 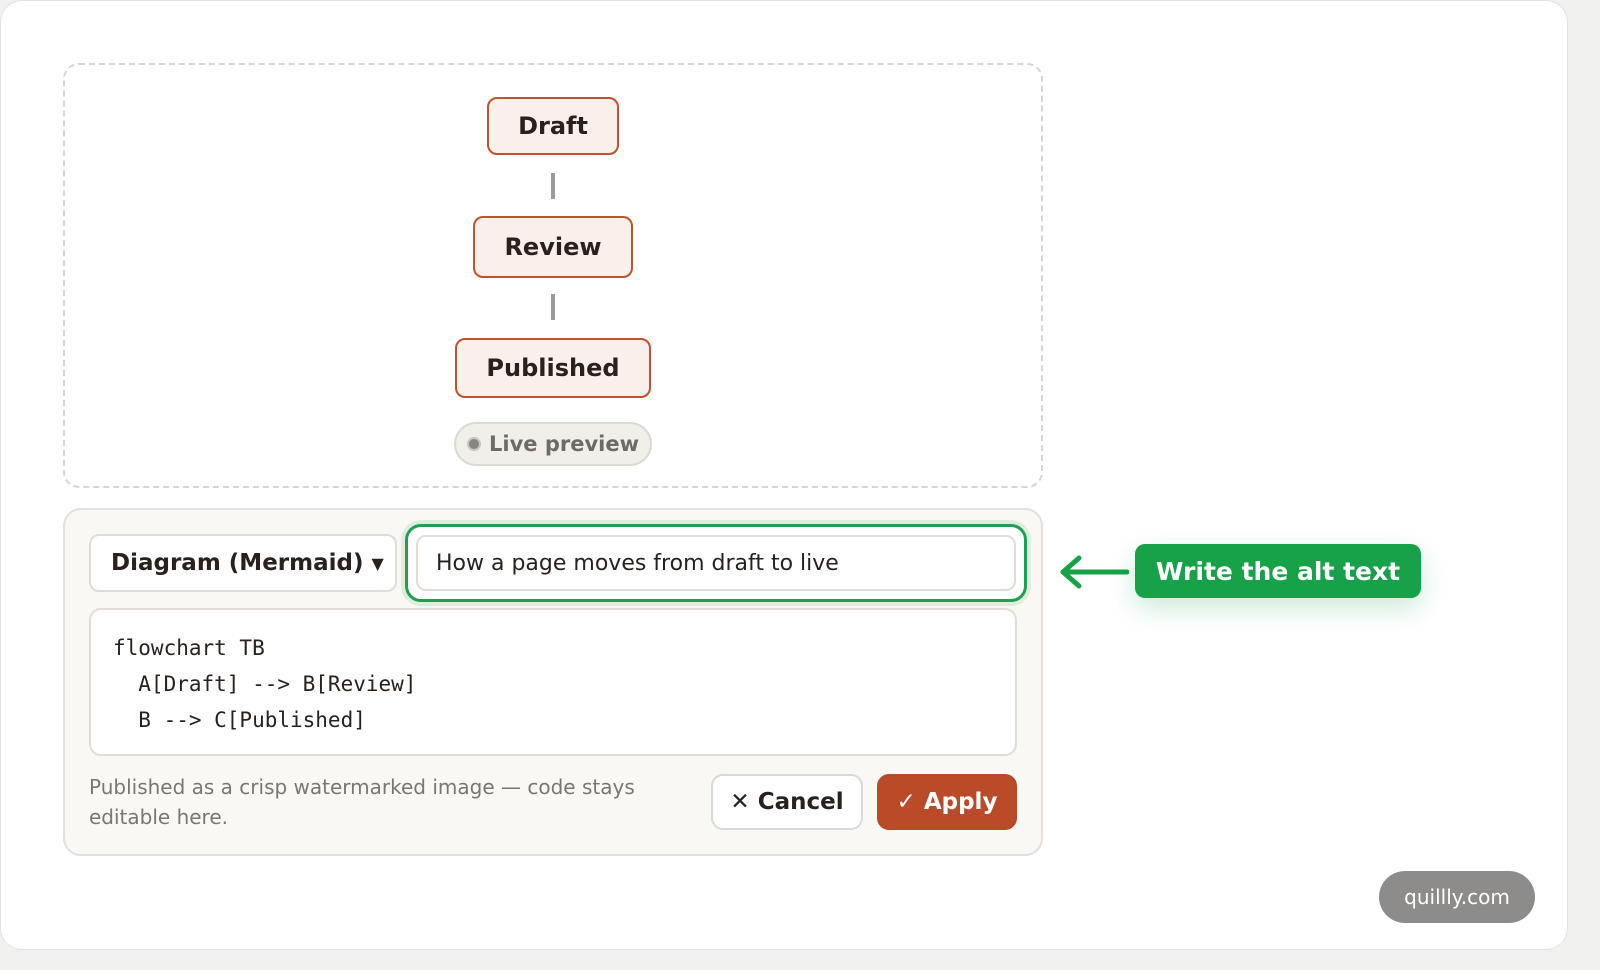 I want to click on alt-text-callout: Write the alt text, so click(x=1278, y=571).